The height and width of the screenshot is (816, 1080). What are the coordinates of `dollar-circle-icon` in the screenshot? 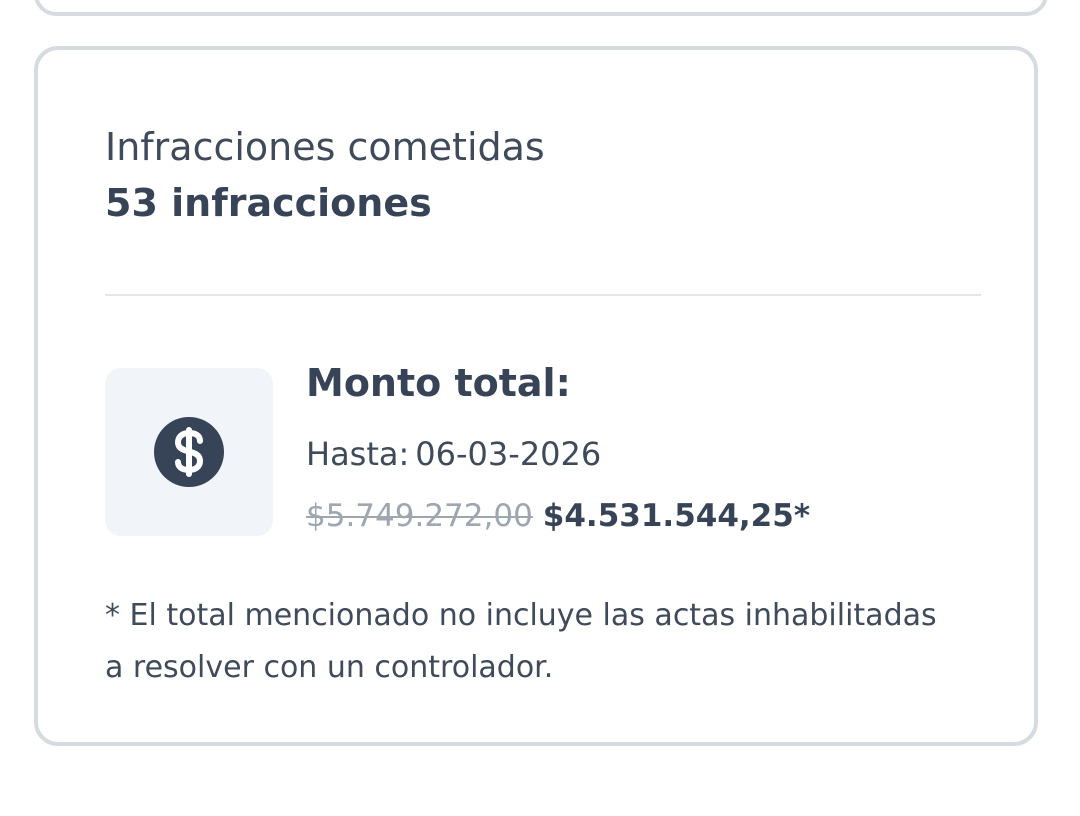 It's located at (189, 452).